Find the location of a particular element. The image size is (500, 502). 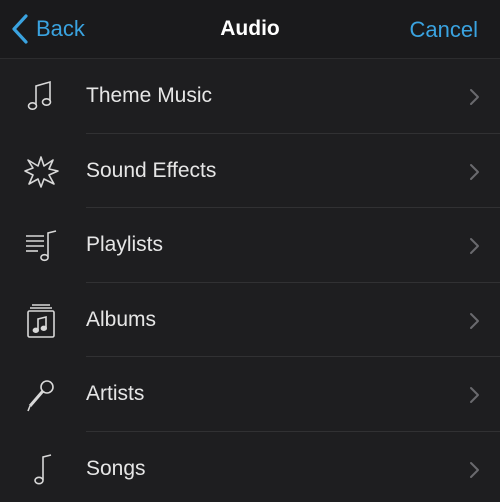

list-item-label: Artists is located at coordinates (115, 393).